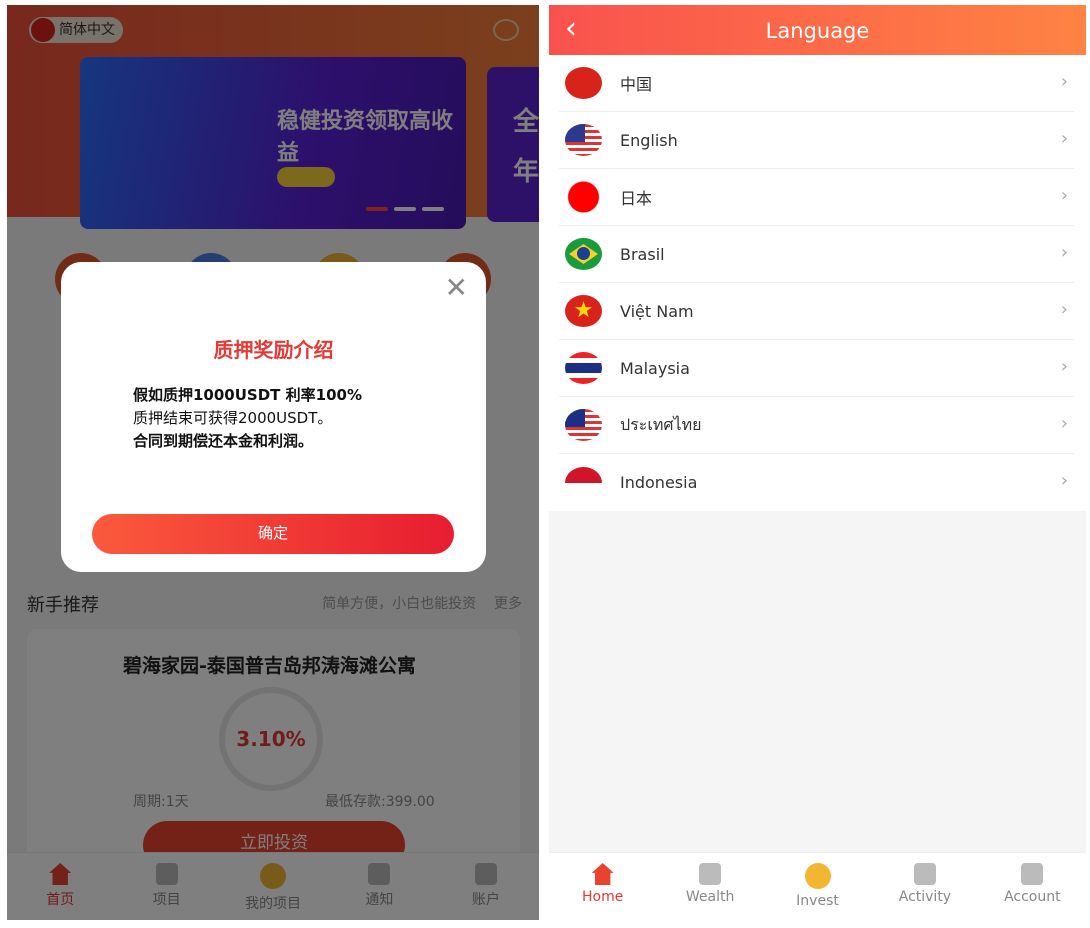 The height and width of the screenshot is (928, 1090). I want to click on language-item-english: English ›, so click(816, 140).